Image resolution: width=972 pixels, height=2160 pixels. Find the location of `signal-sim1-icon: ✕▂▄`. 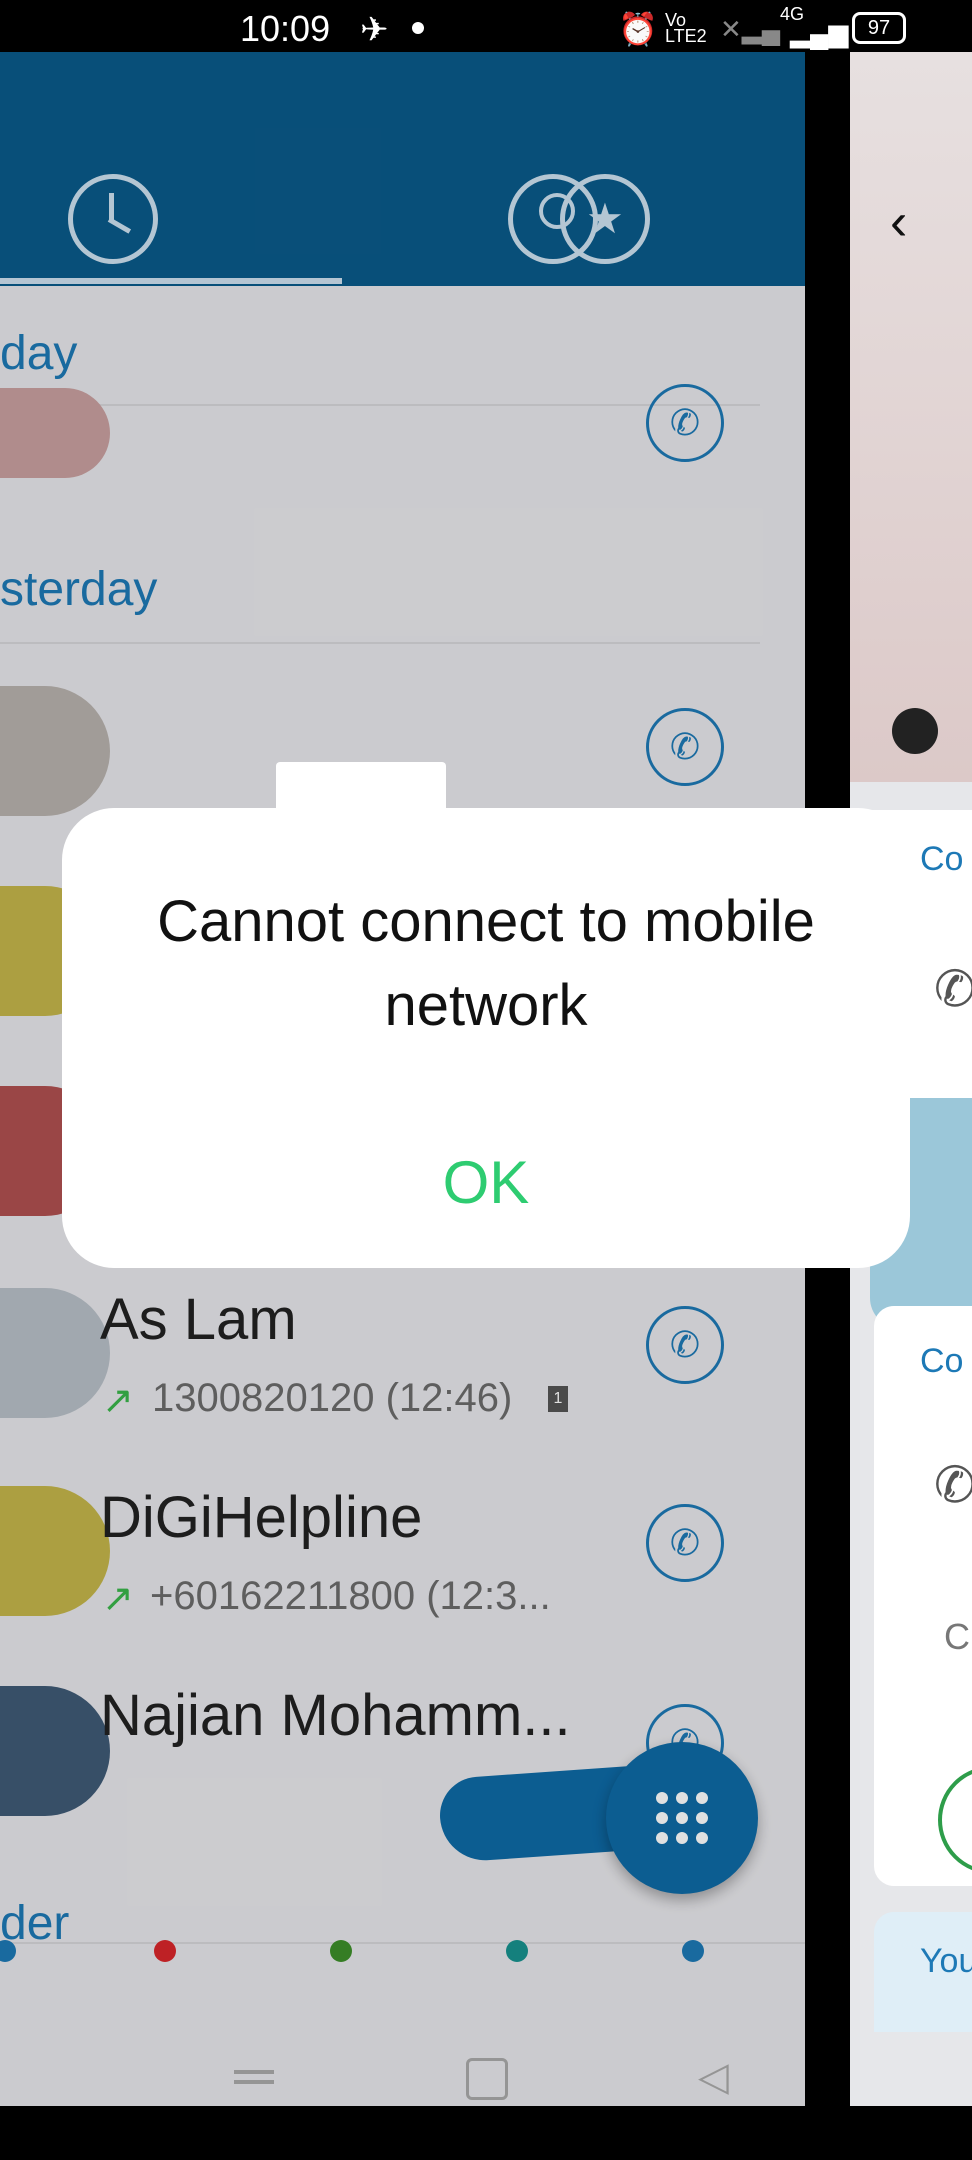

signal-sim1-icon: ✕▂▄ is located at coordinates (750, 29).